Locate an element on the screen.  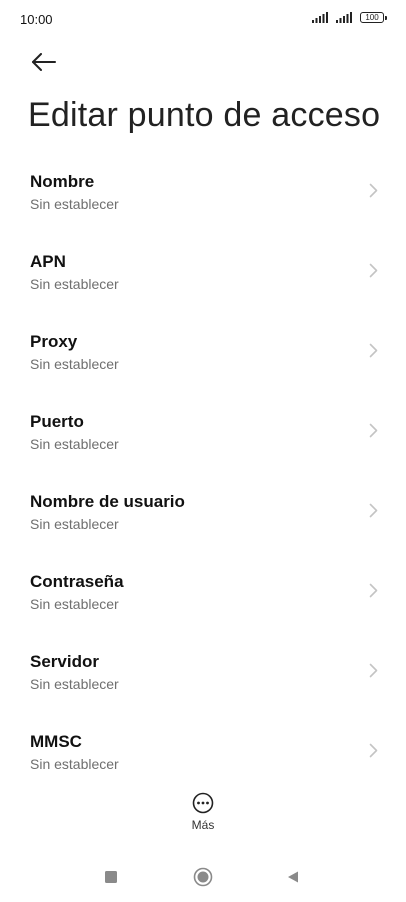
more-button: Más is located at coordinates (203, 815).